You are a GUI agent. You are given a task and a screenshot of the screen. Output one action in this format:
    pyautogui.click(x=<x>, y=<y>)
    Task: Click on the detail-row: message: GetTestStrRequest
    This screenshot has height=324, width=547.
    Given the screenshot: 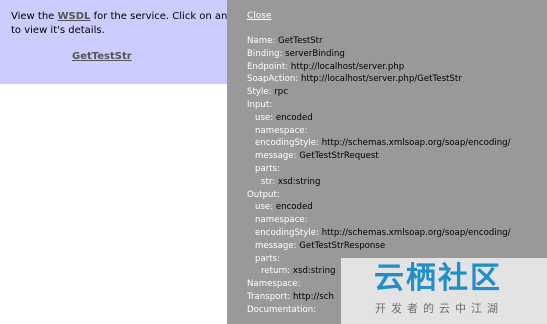 What is the action you would take?
    pyautogui.click(x=379, y=156)
    